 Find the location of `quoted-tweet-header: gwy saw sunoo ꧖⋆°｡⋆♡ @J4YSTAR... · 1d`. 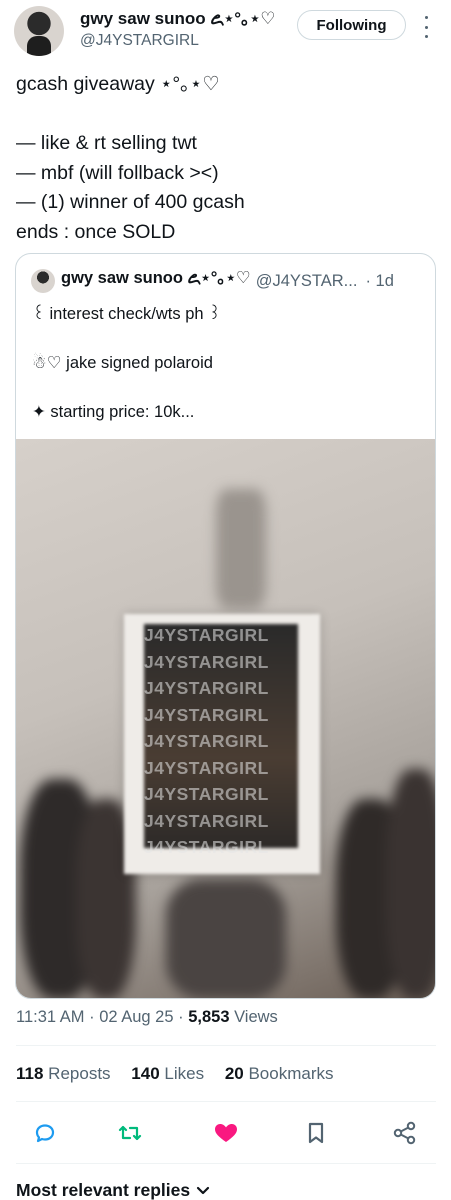

quoted-tweet-header: gwy saw sunoo ꧖⋆°｡⋆♡ @J4YSTAR... · 1d is located at coordinates (228, 281).